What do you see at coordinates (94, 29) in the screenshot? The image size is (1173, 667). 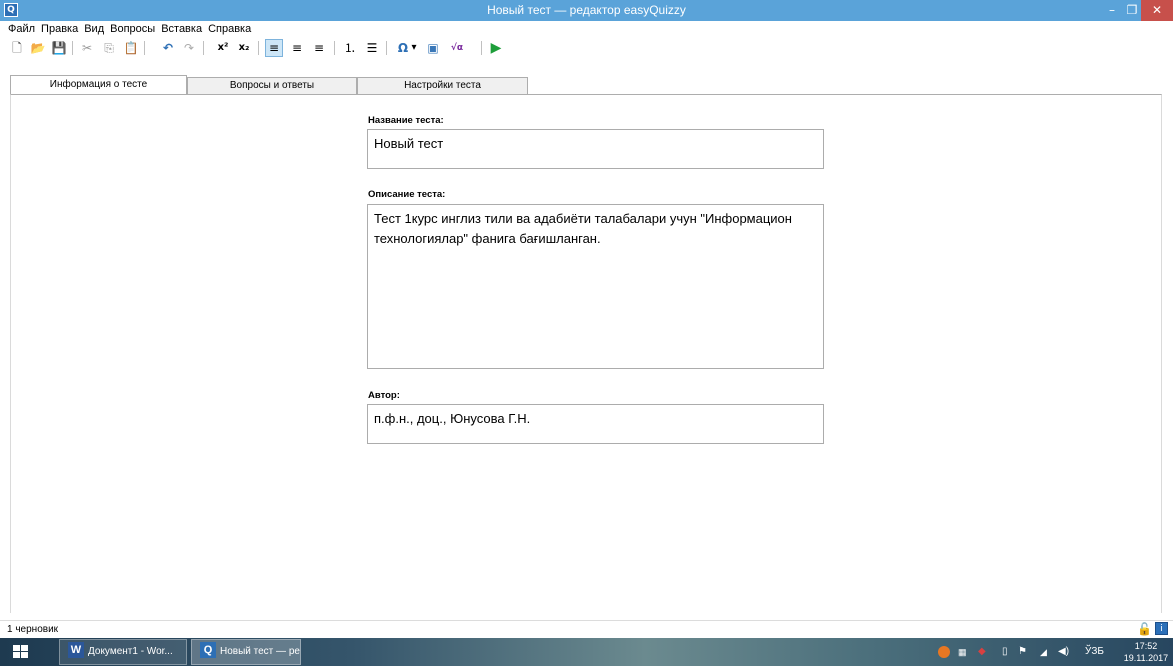 I see `menu-view: Вид` at bounding box center [94, 29].